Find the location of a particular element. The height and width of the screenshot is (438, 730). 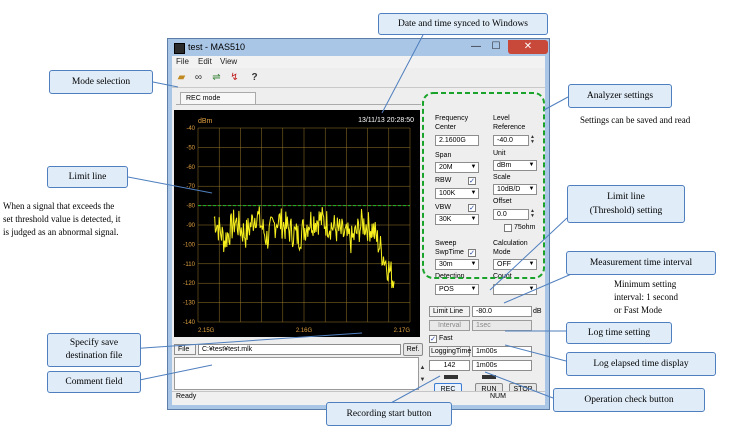

window-title: test - MAS510 is located at coordinates (217, 47).